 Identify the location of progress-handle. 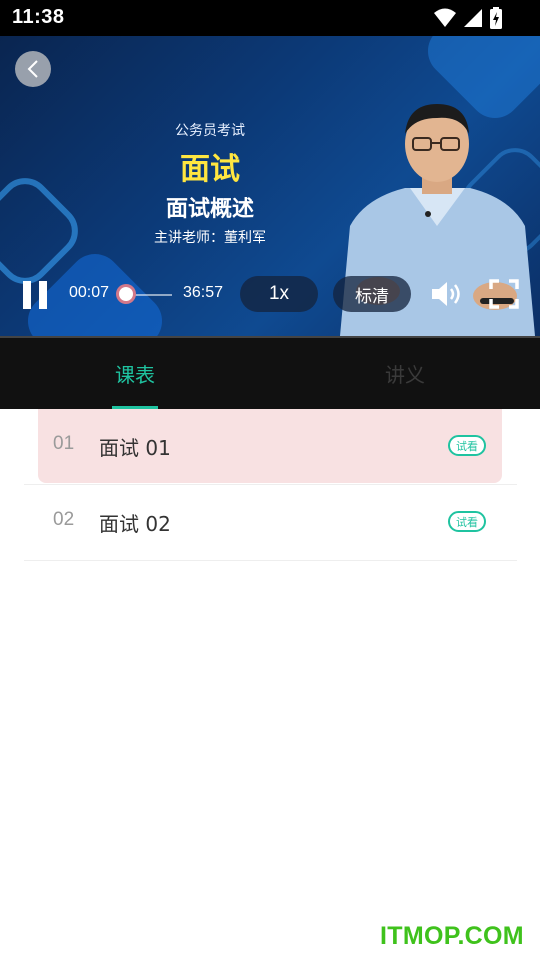
(126, 294).